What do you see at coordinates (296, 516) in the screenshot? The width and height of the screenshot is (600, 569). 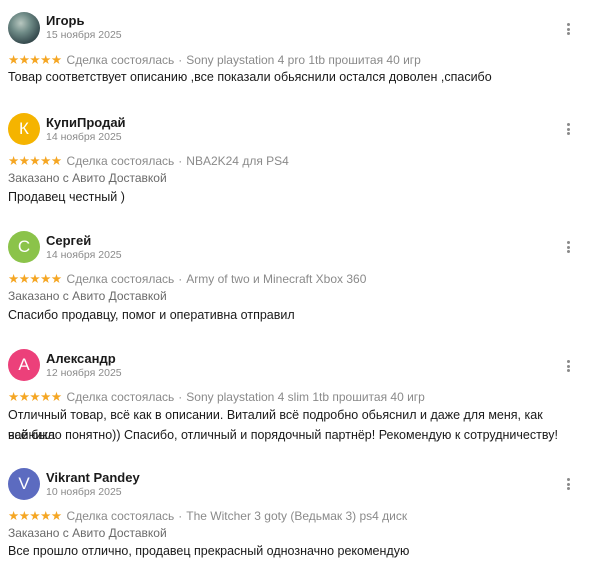 I see `review-item: The Witcher 3 goty (Ведьмак 3) ps4 диск` at bounding box center [296, 516].